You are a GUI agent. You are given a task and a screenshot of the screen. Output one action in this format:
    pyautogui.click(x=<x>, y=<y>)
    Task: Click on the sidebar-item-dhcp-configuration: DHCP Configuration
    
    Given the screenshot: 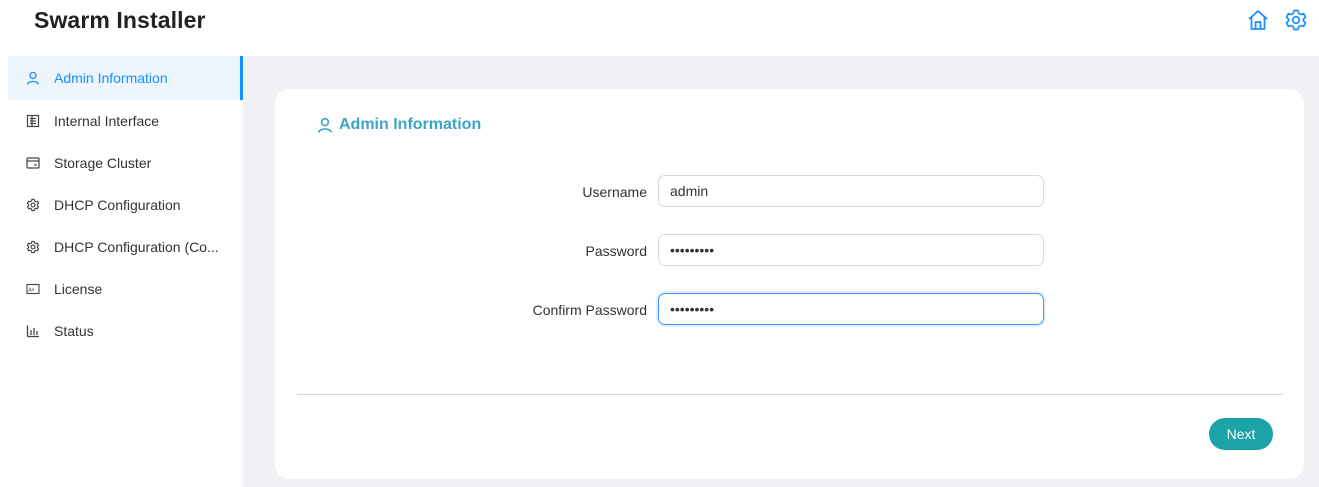 What is the action you would take?
    pyautogui.click(x=125, y=205)
    